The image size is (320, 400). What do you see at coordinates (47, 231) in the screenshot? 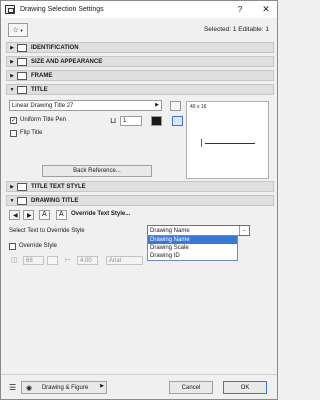
I see `select-text-label: Select Text to Override Style` at bounding box center [47, 231].